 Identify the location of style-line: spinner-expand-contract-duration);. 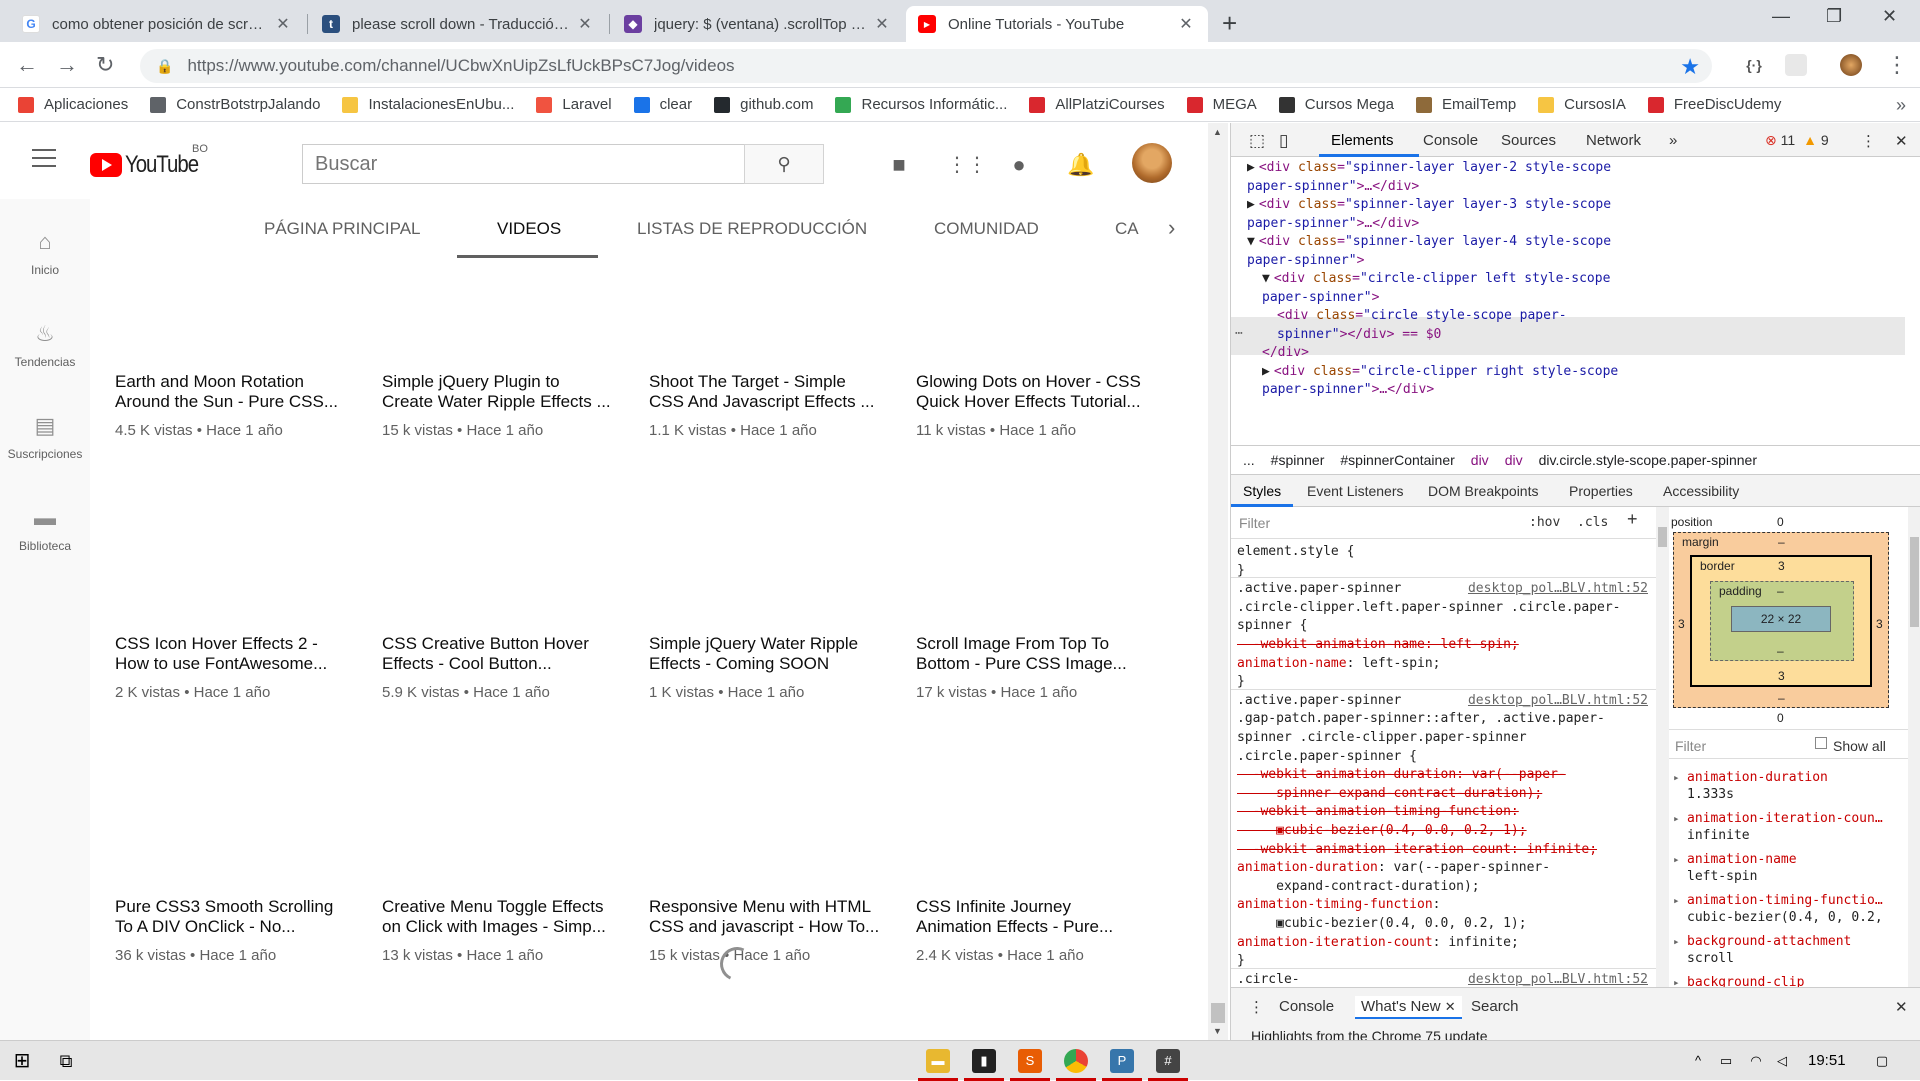
(1389, 794).